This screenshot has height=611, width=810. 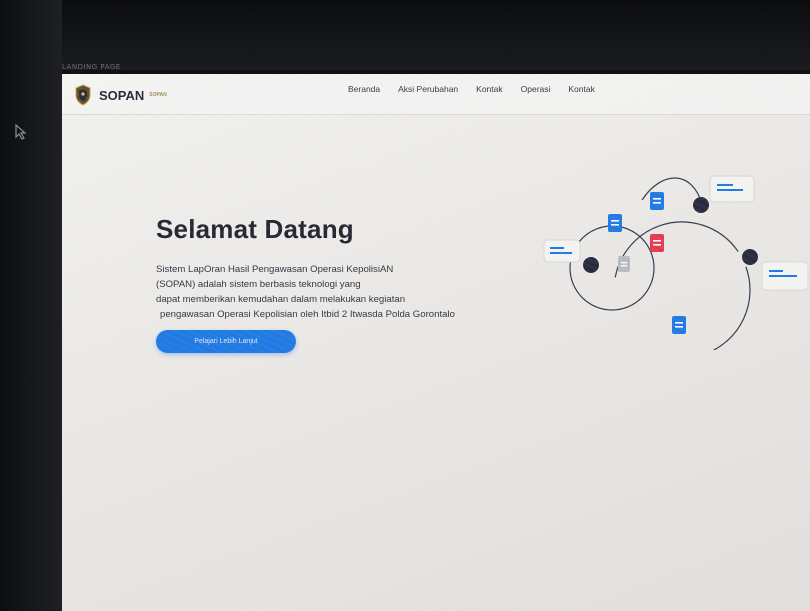 What do you see at coordinates (226, 341) in the screenshot?
I see `learn-more-button: Pelajari Lebih Lanjut` at bounding box center [226, 341].